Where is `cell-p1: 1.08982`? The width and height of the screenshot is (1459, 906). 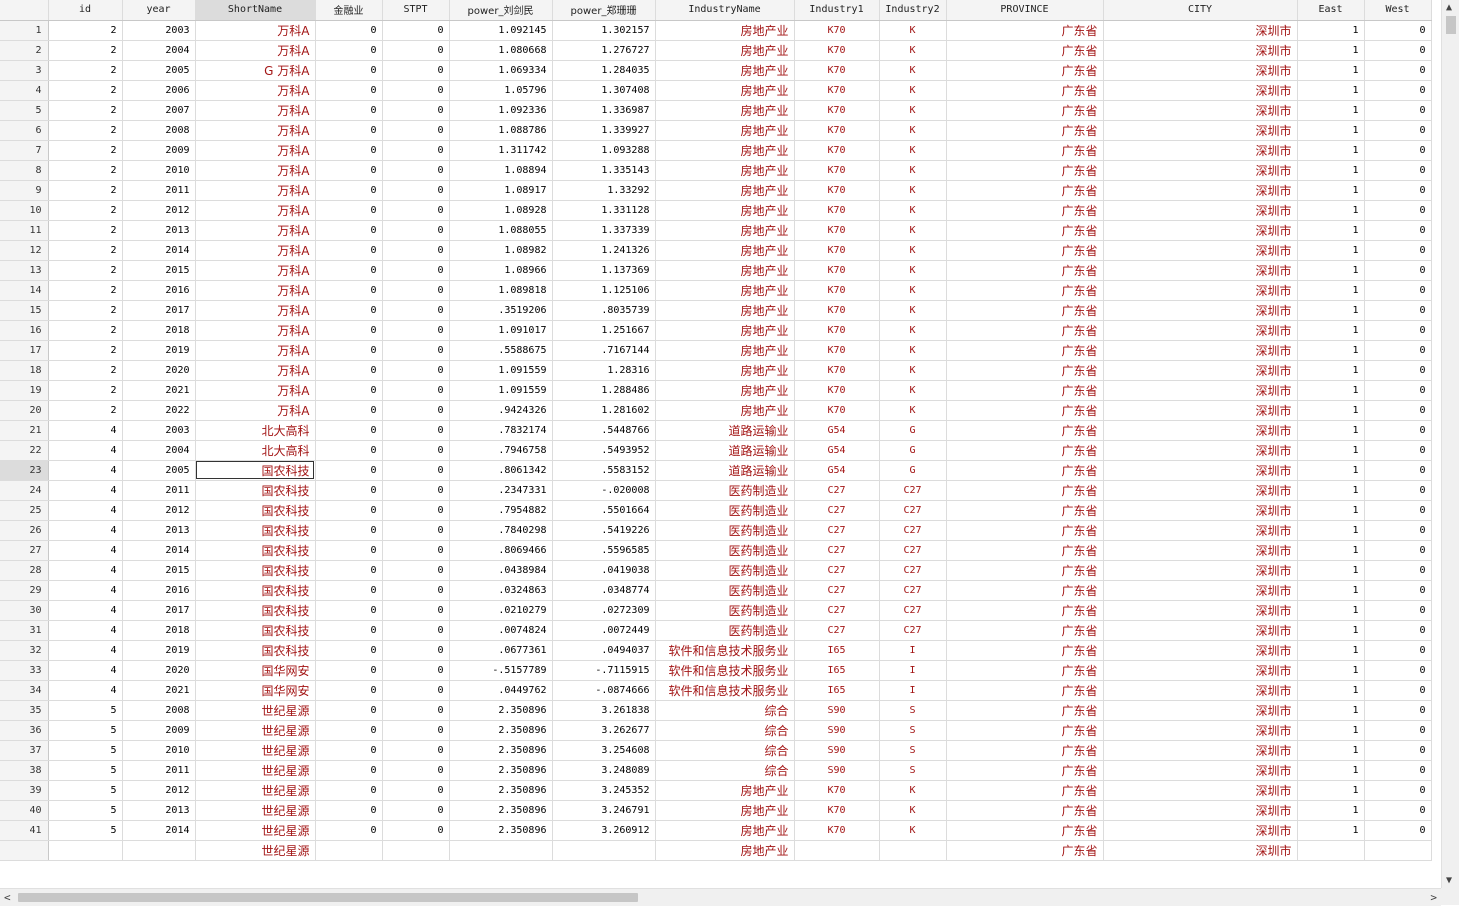
cell-p1: 1.08982 is located at coordinates (501, 250).